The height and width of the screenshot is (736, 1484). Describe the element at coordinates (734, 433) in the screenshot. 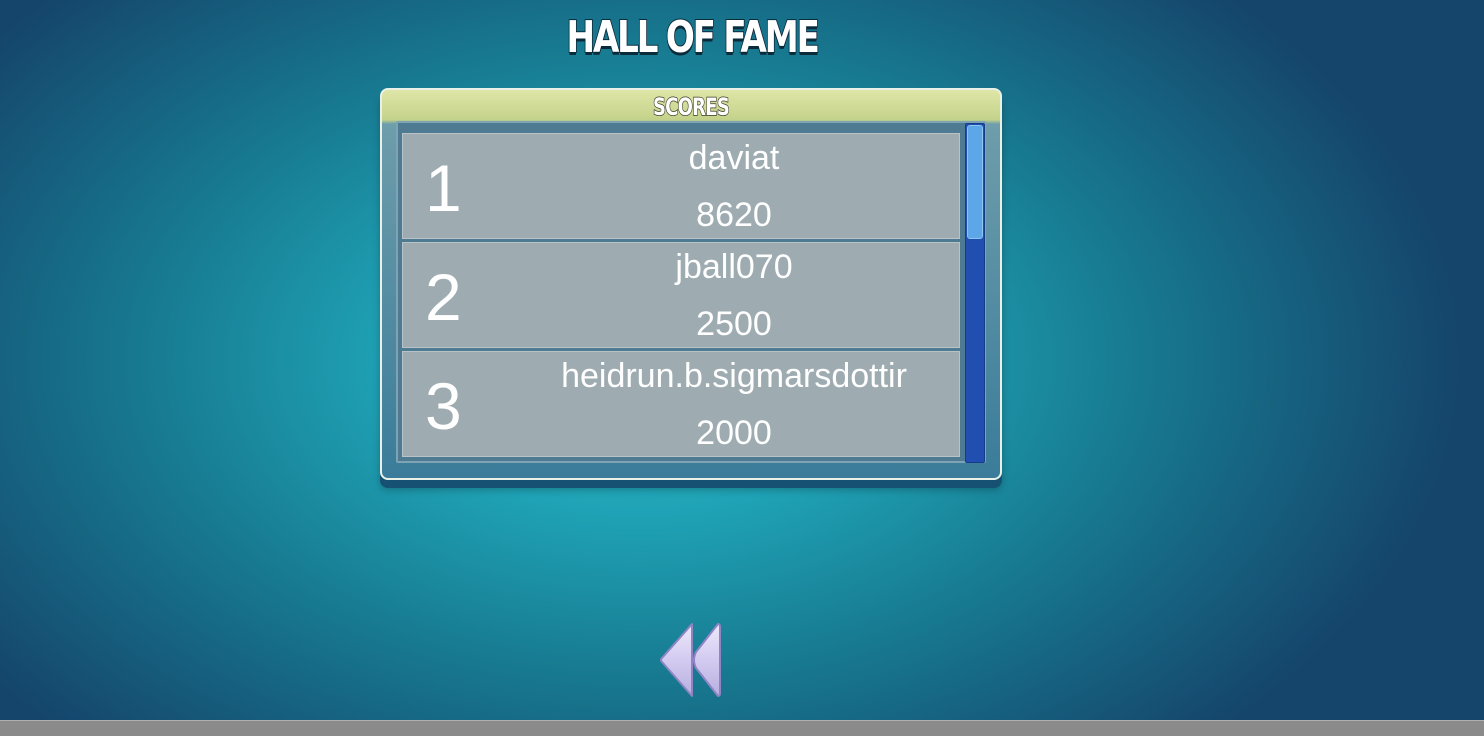

I see `score-value: 2000` at that location.